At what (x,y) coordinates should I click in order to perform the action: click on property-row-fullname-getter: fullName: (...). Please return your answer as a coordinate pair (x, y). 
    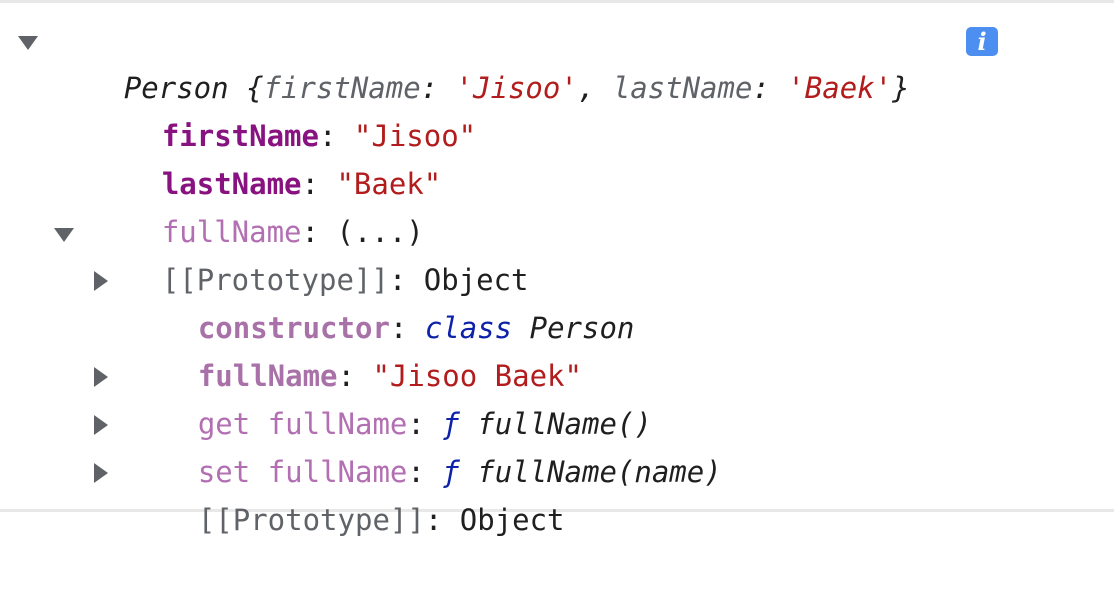
    Looking at the image, I should click on (258, 206).